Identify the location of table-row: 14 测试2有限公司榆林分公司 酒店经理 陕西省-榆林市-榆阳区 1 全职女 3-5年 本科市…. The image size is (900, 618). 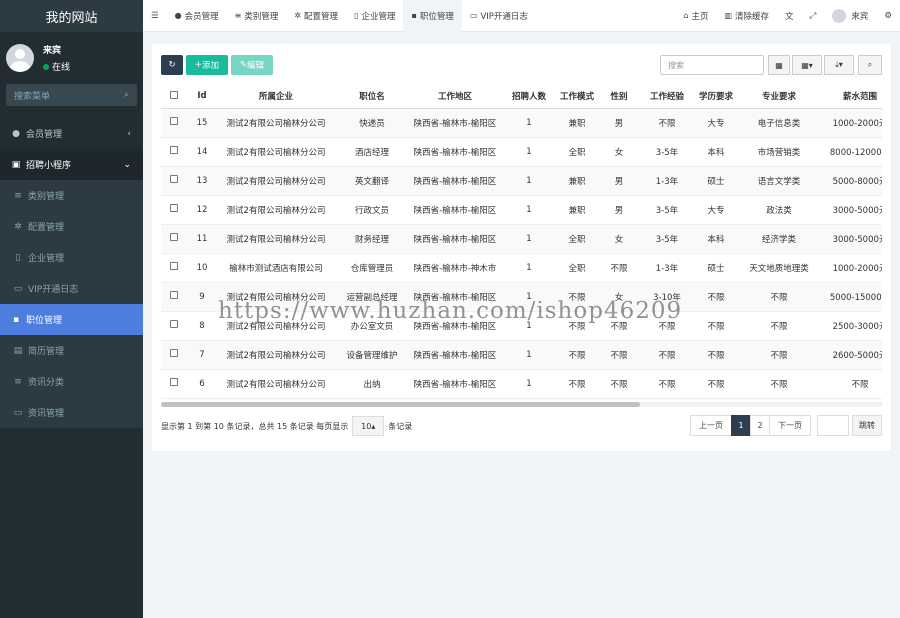
(521, 152).